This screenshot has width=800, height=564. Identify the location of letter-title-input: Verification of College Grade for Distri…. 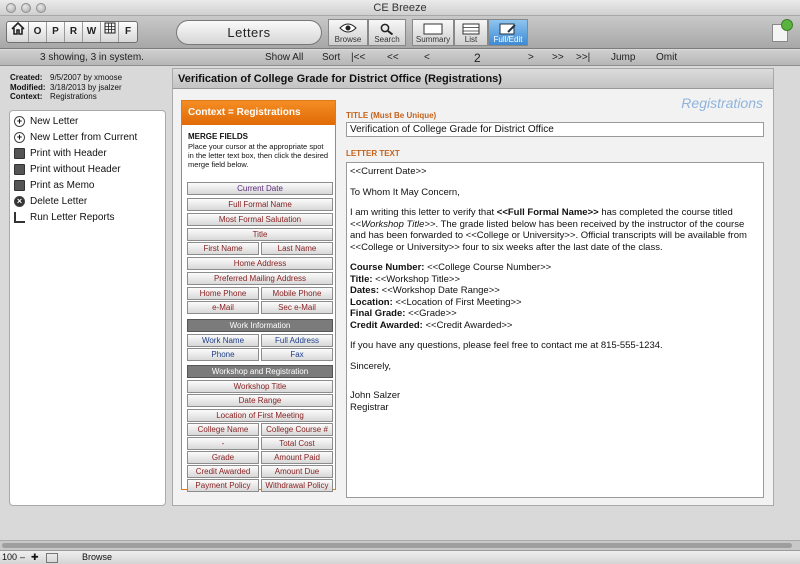
(555, 129).